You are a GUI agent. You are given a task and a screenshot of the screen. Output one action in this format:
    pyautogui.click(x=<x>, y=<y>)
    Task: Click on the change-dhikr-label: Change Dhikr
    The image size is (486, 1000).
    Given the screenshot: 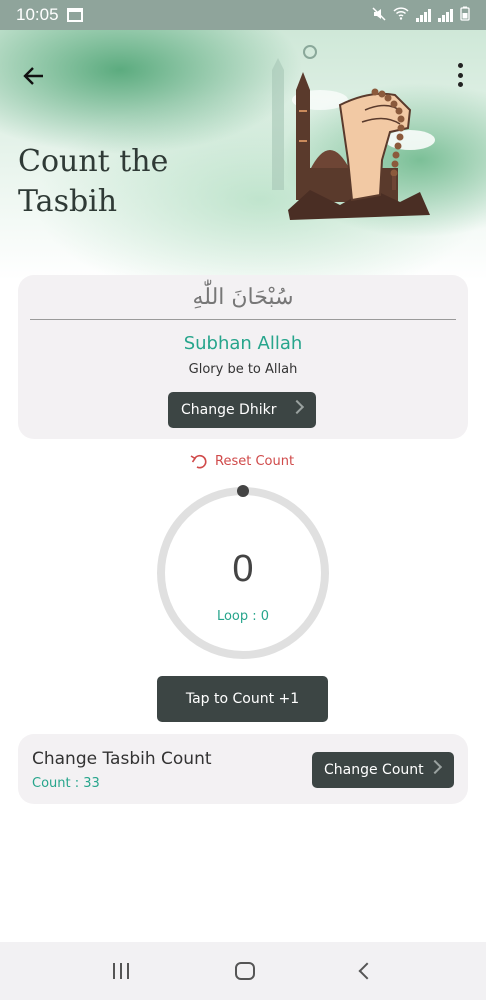 What is the action you would take?
    pyautogui.click(x=229, y=410)
    